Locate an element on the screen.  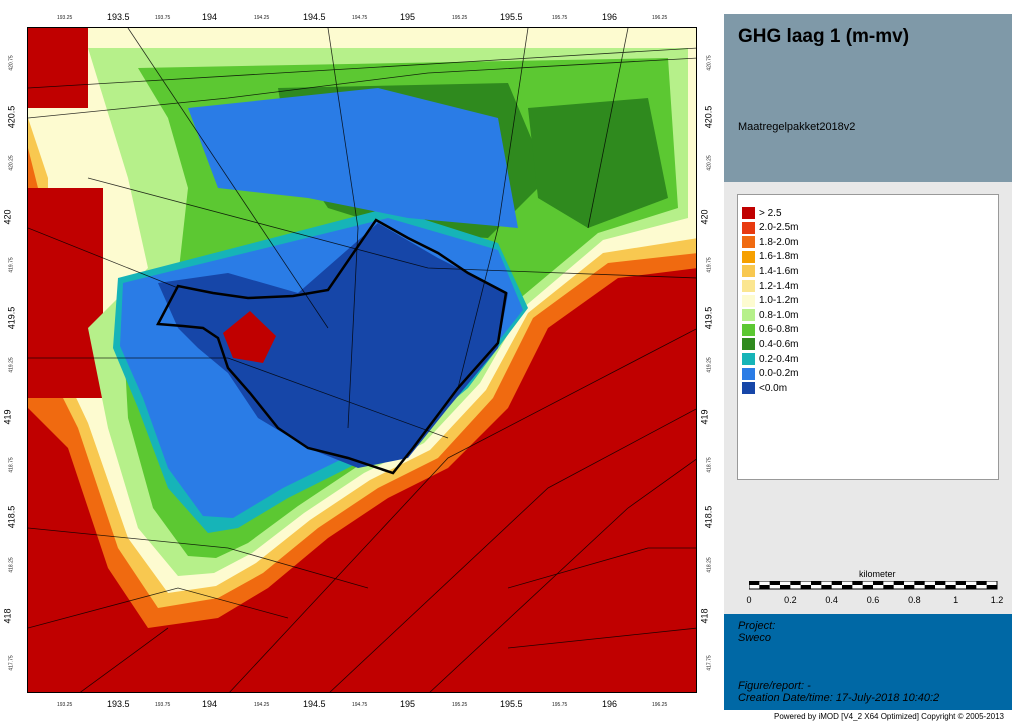
legend-item: 1.8-2.0m is located at coordinates (770, 242).